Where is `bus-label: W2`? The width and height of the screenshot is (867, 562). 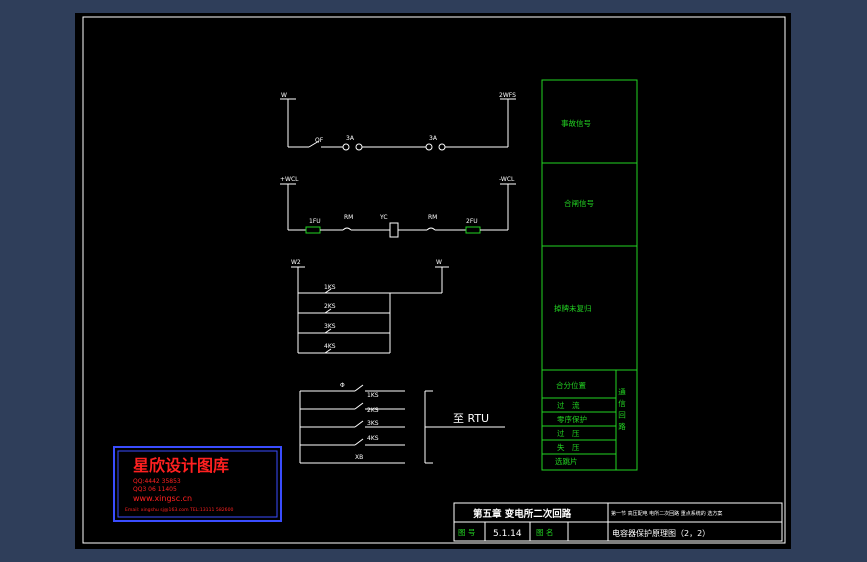 bus-label: W2 is located at coordinates (296, 262).